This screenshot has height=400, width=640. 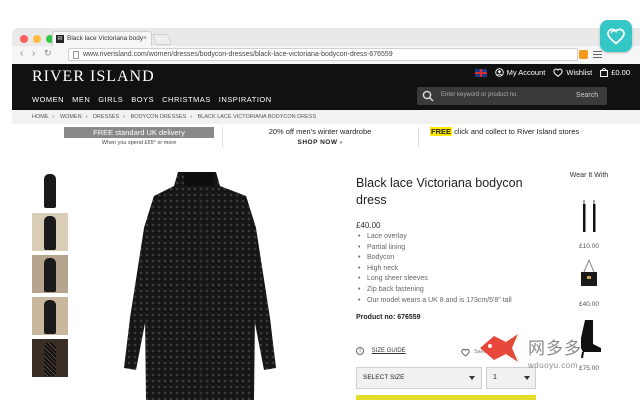 I want to click on uk-flag-icon, so click(x=480, y=72).